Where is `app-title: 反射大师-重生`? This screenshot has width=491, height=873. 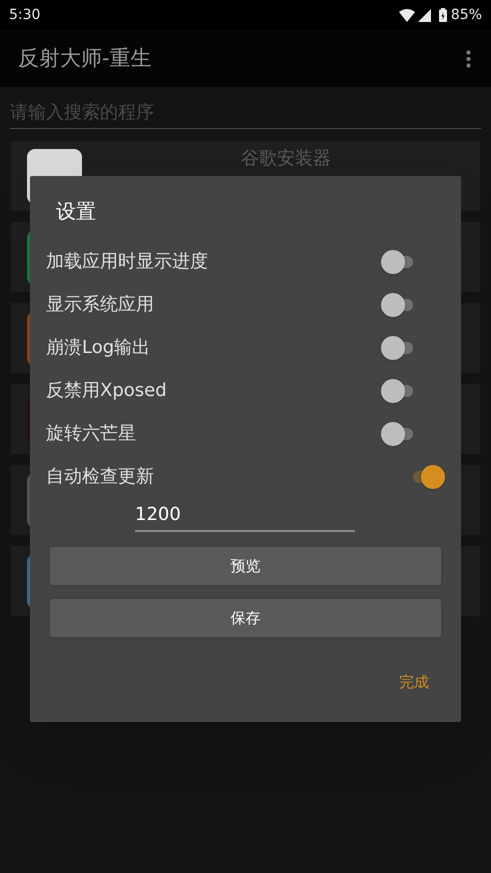 app-title: 反射大师-重生 is located at coordinates (85, 58).